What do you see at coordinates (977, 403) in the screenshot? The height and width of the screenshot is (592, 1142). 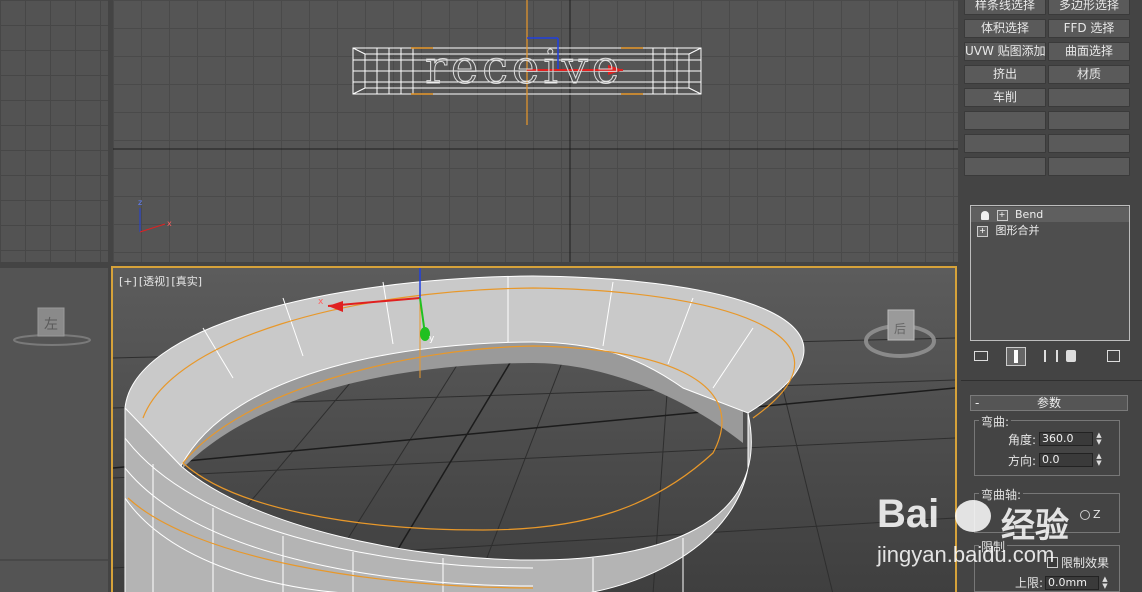 I see `collapse-icon: -` at bounding box center [977, 403].